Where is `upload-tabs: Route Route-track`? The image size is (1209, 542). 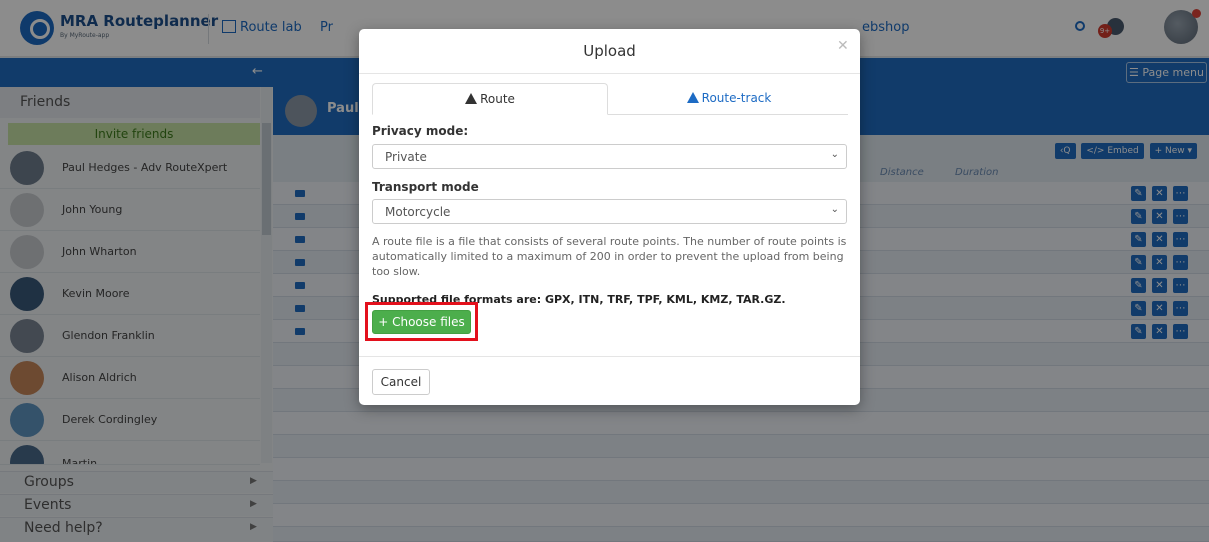
upload-tabs: Route Route-track is located at coordinates (610, 99).